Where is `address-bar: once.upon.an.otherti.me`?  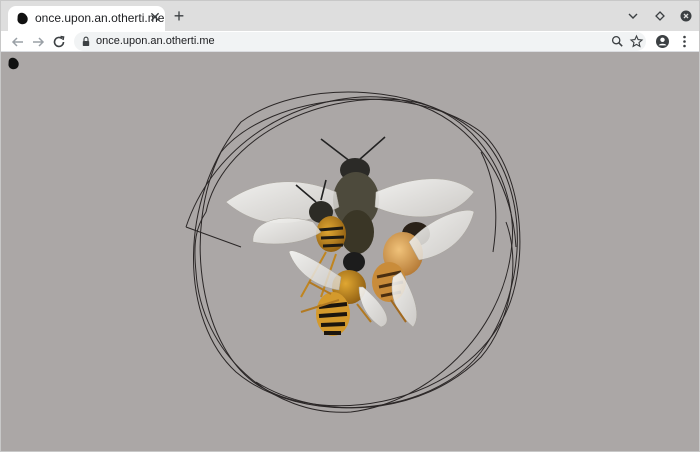
address-bar: once.upon.an.otherti.me is located at coordinates (360, 41).